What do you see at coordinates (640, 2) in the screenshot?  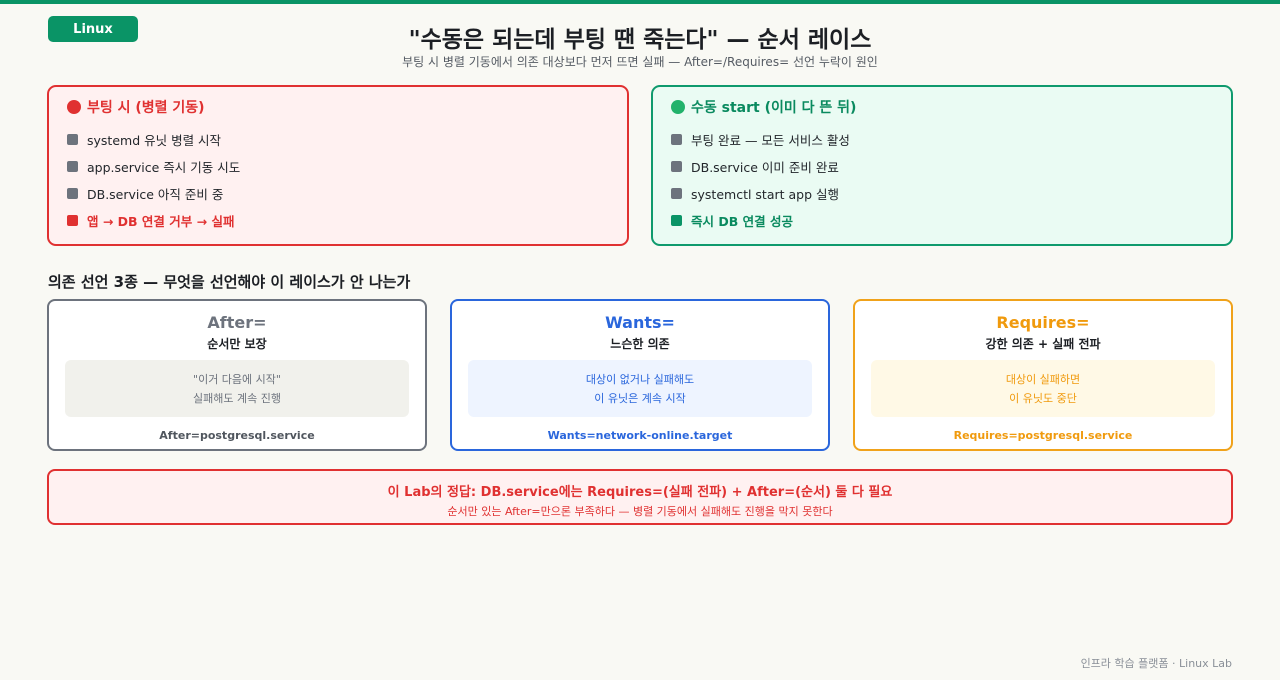 I see `top-accent-bar` at bounding box center [640, 2].